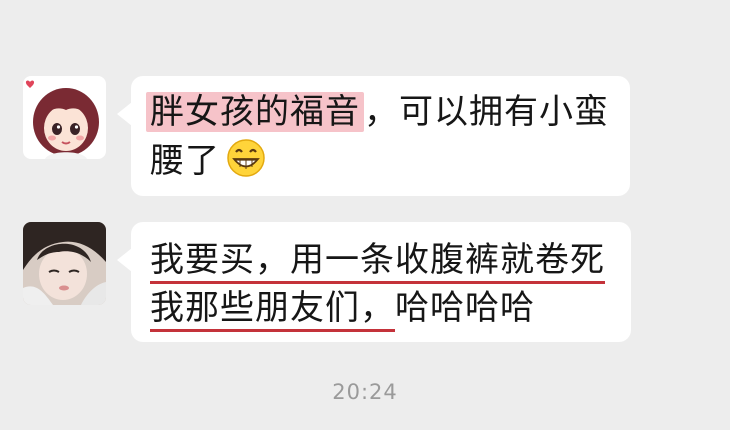 The image size is (730, 430). I want to click on message-2-line-2: 我那些朋友们，哈哈哈哈, so click(342, 309).